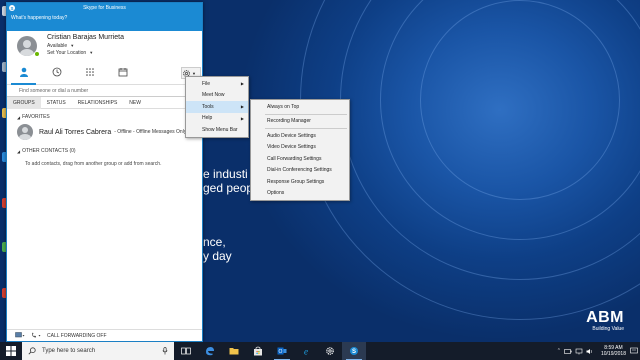 The width and height of the screenshot is (640, 360). What do you see at coordinates (300, 107) in the screenshot?
I see `menu-item-always-on-top: Always on Top` at bounding box center [300, 107].